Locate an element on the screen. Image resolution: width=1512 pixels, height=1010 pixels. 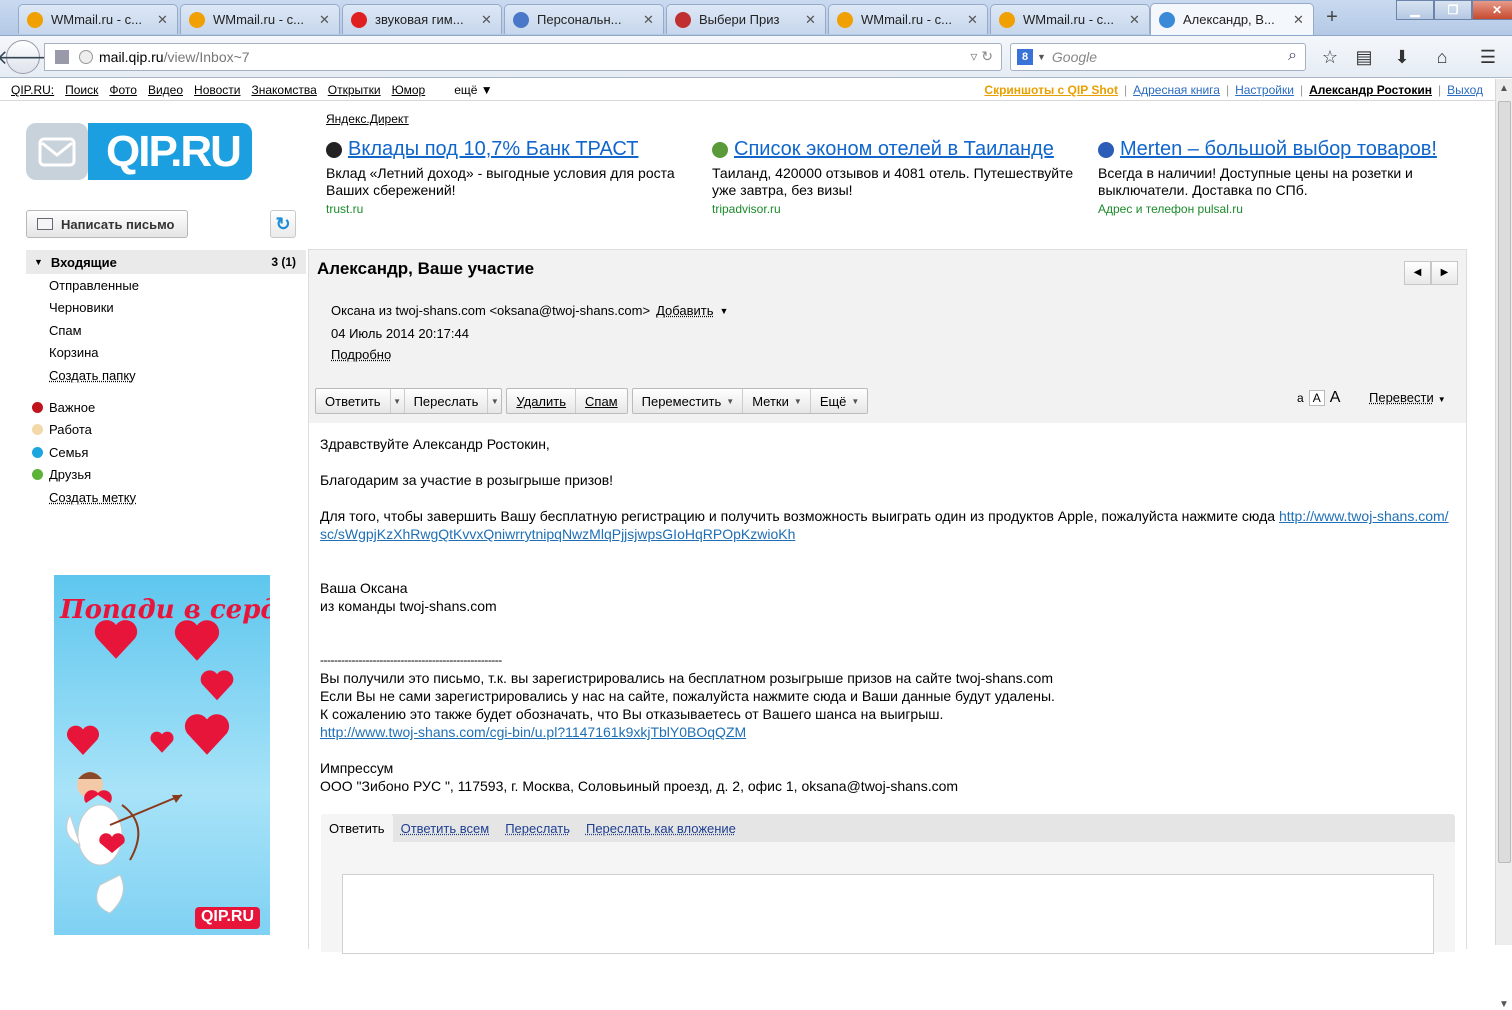
spacer is located at coordinates (885, 462).